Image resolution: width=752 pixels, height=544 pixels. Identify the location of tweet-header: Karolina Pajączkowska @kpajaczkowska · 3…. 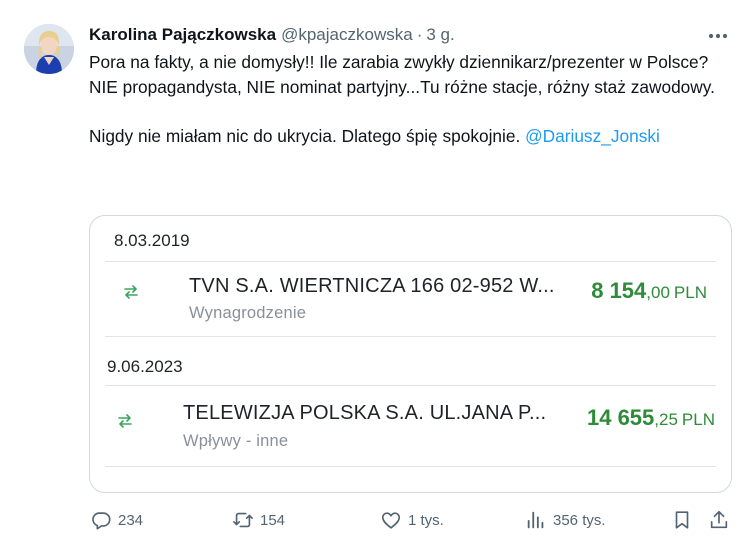
(272, 35).